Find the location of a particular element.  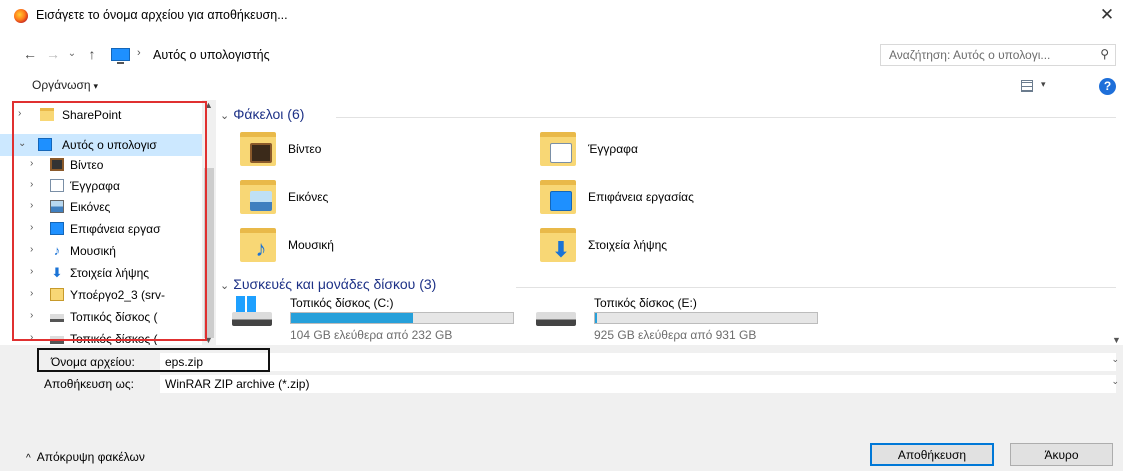

folder-label: Στοιχεία λήψης is located at coordinates (628, 245).